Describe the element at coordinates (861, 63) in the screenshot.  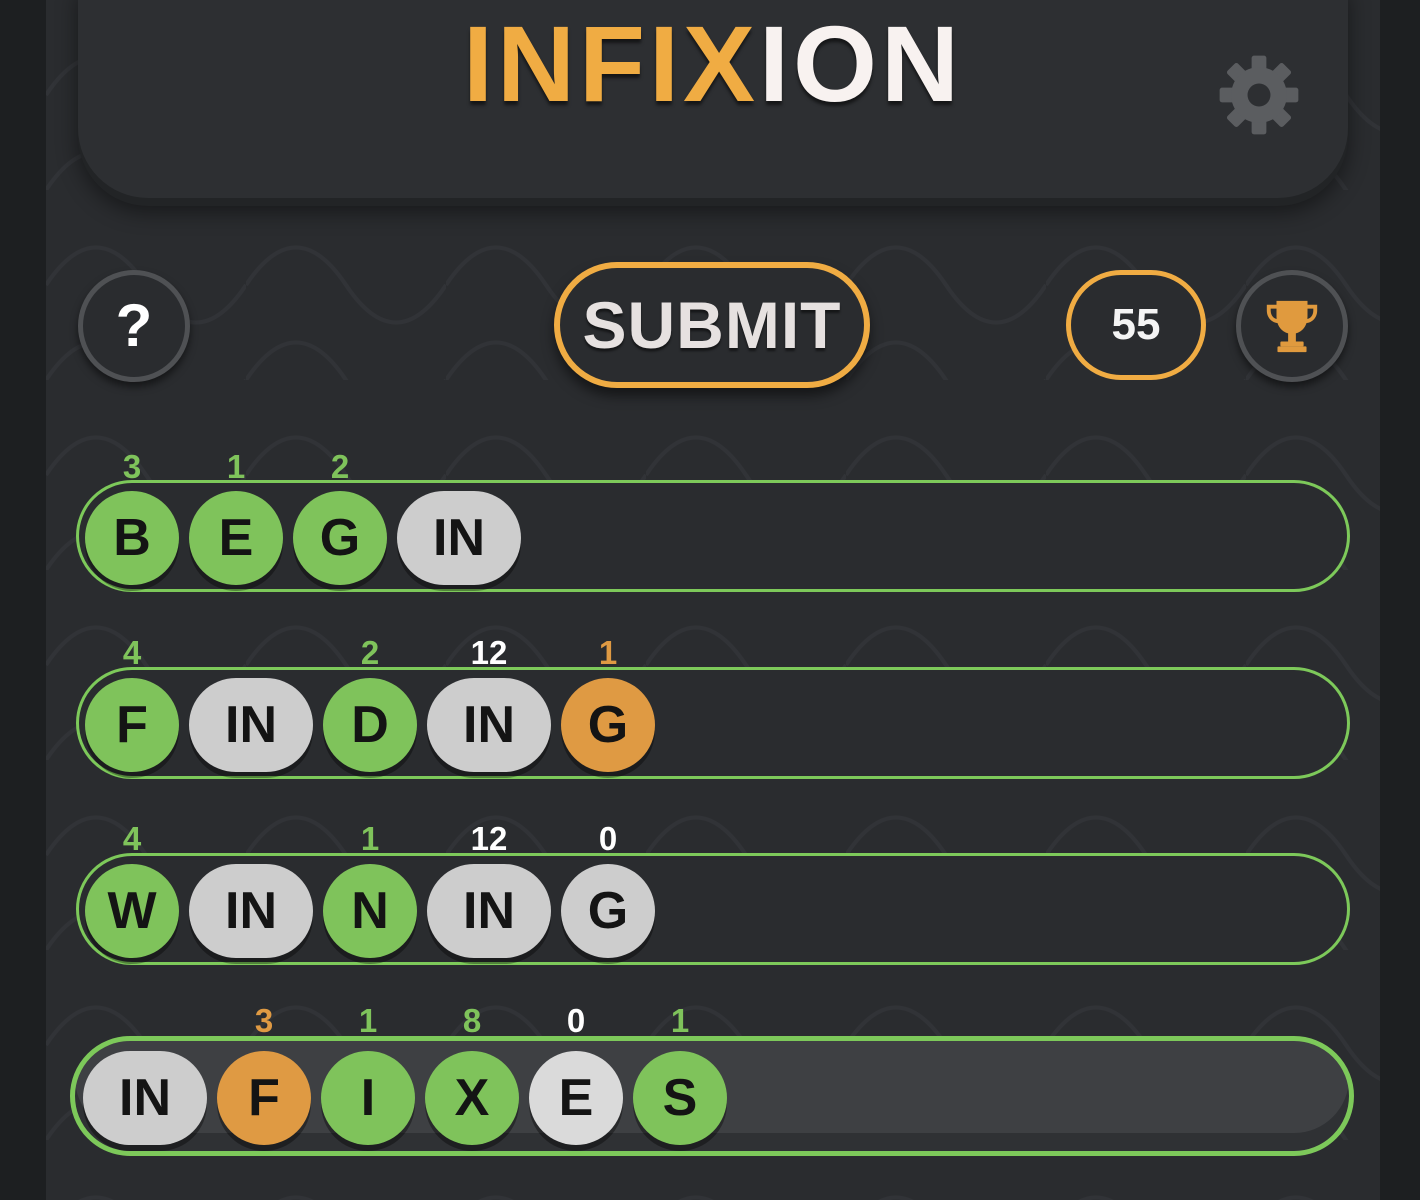
I see `title-white-part: ION` at that location.